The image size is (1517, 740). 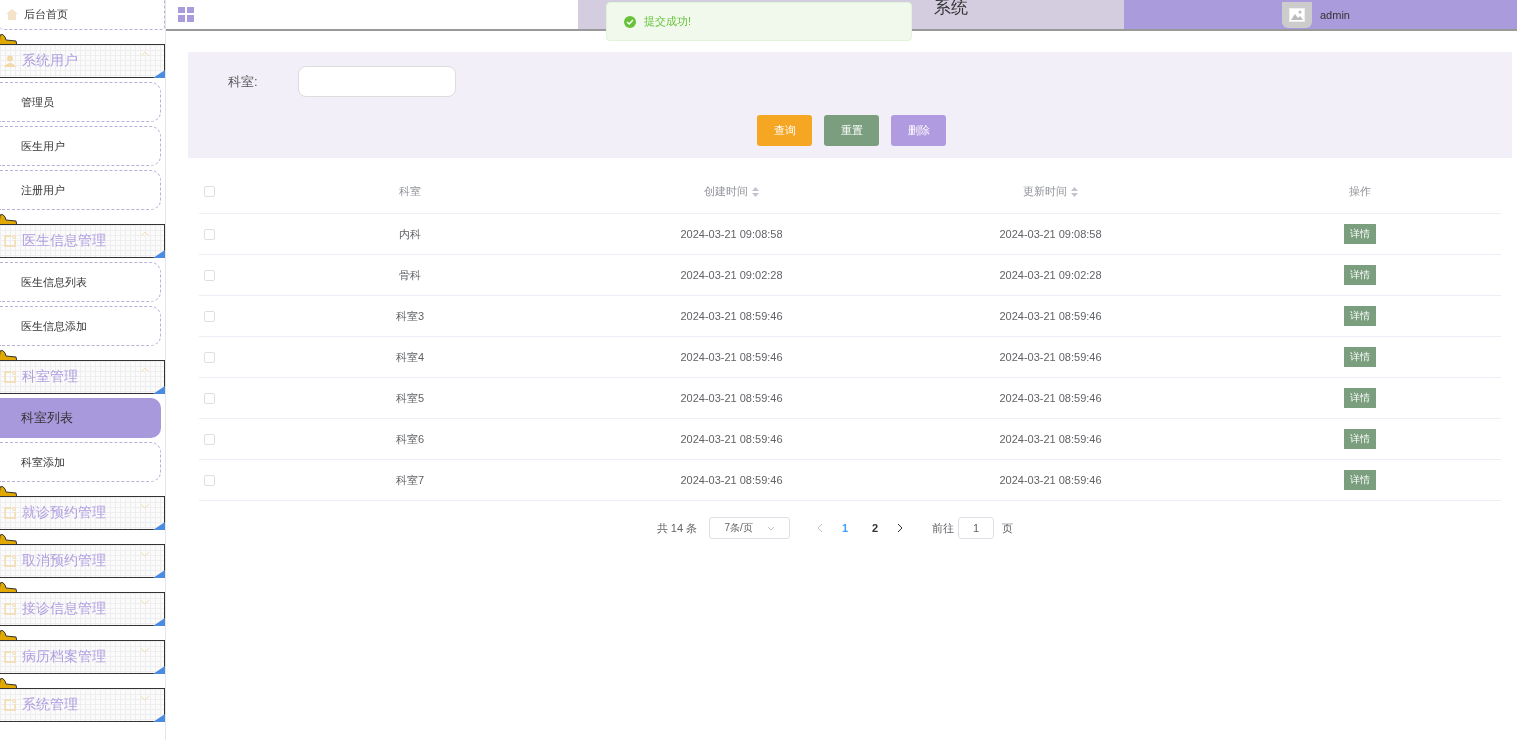 What do you see at coordinates (1335, 14) in the screenshot?
I see `username: admin` at bounding box center [1335, 14].